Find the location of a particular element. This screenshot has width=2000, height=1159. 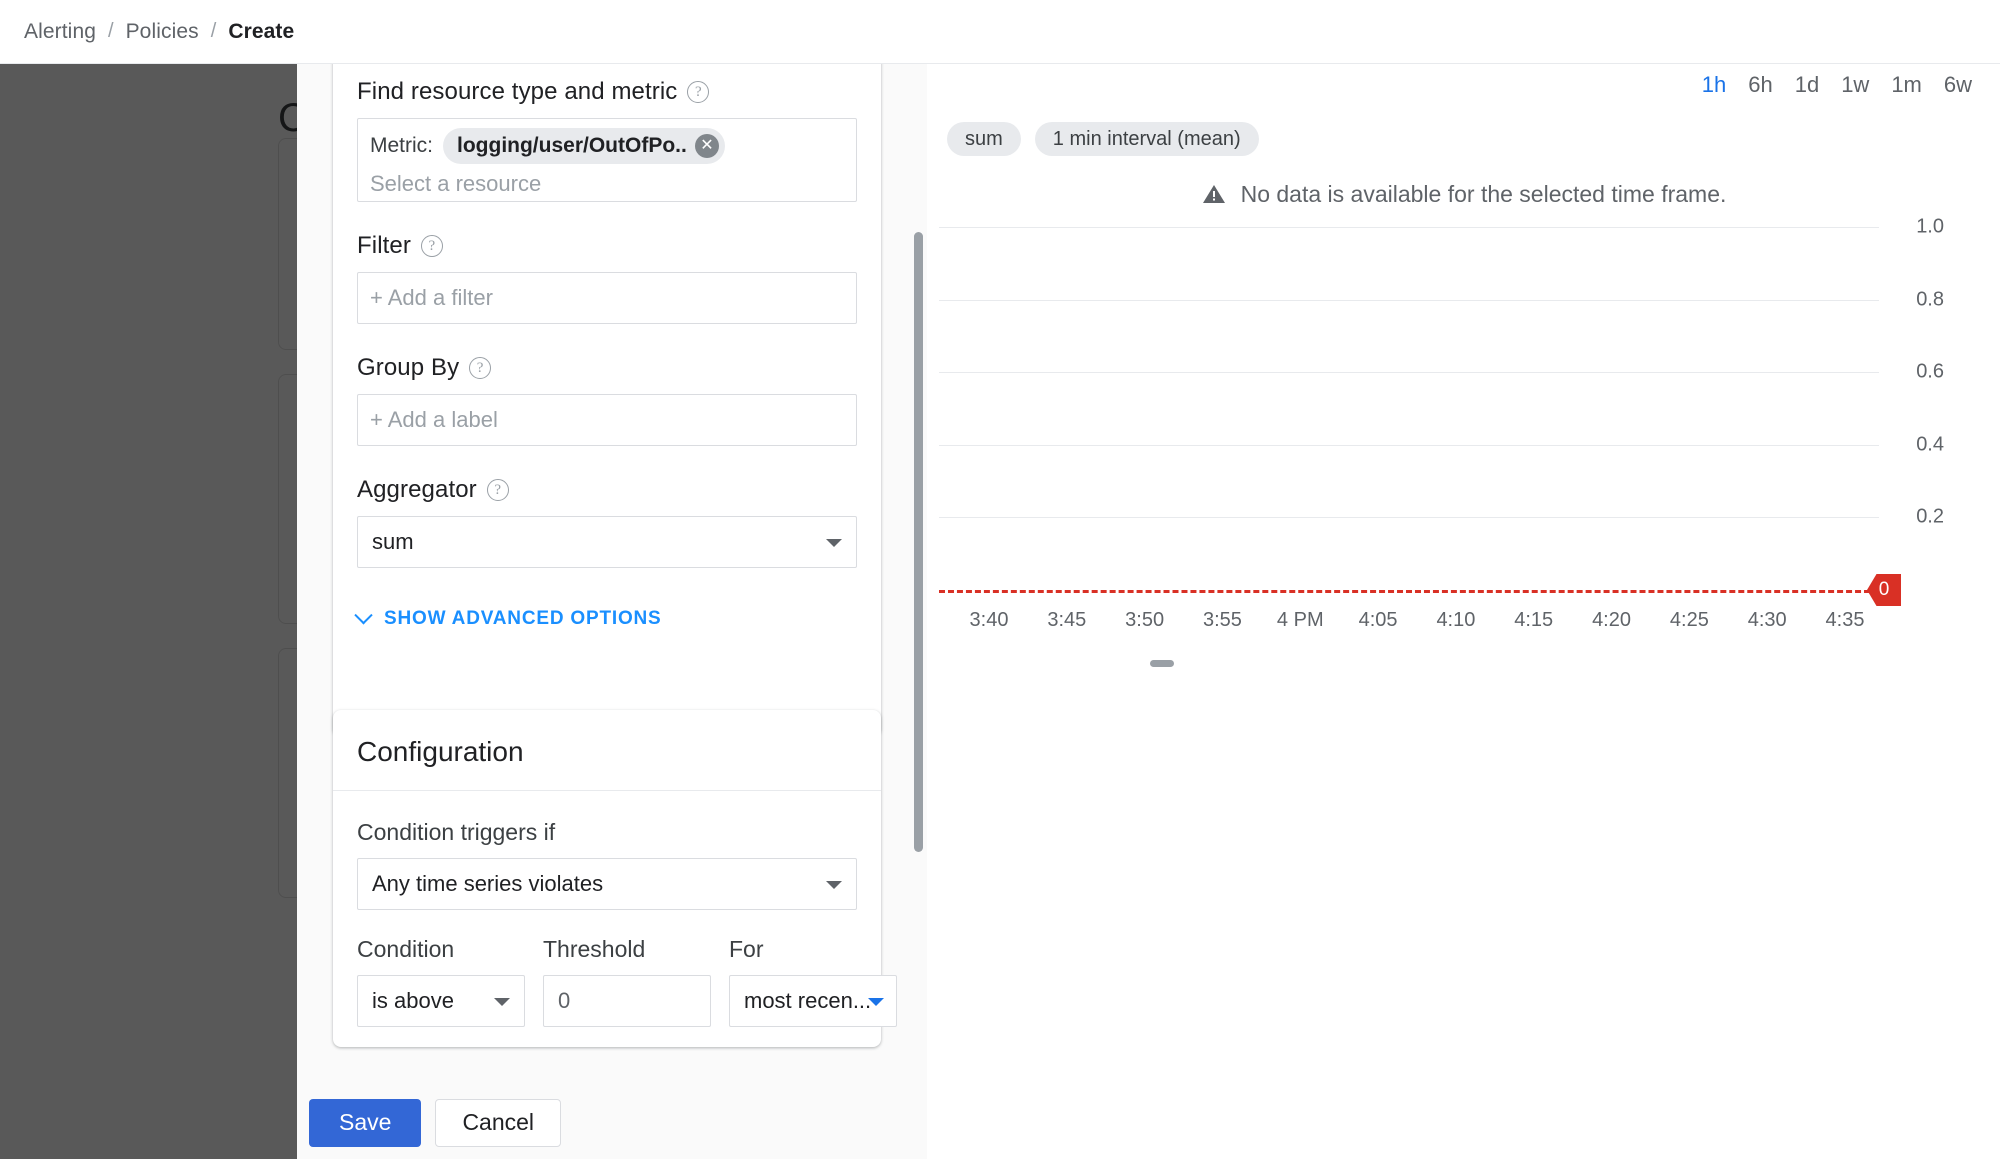

cancel-button: Cancel is located at coordinates (498, 1122).